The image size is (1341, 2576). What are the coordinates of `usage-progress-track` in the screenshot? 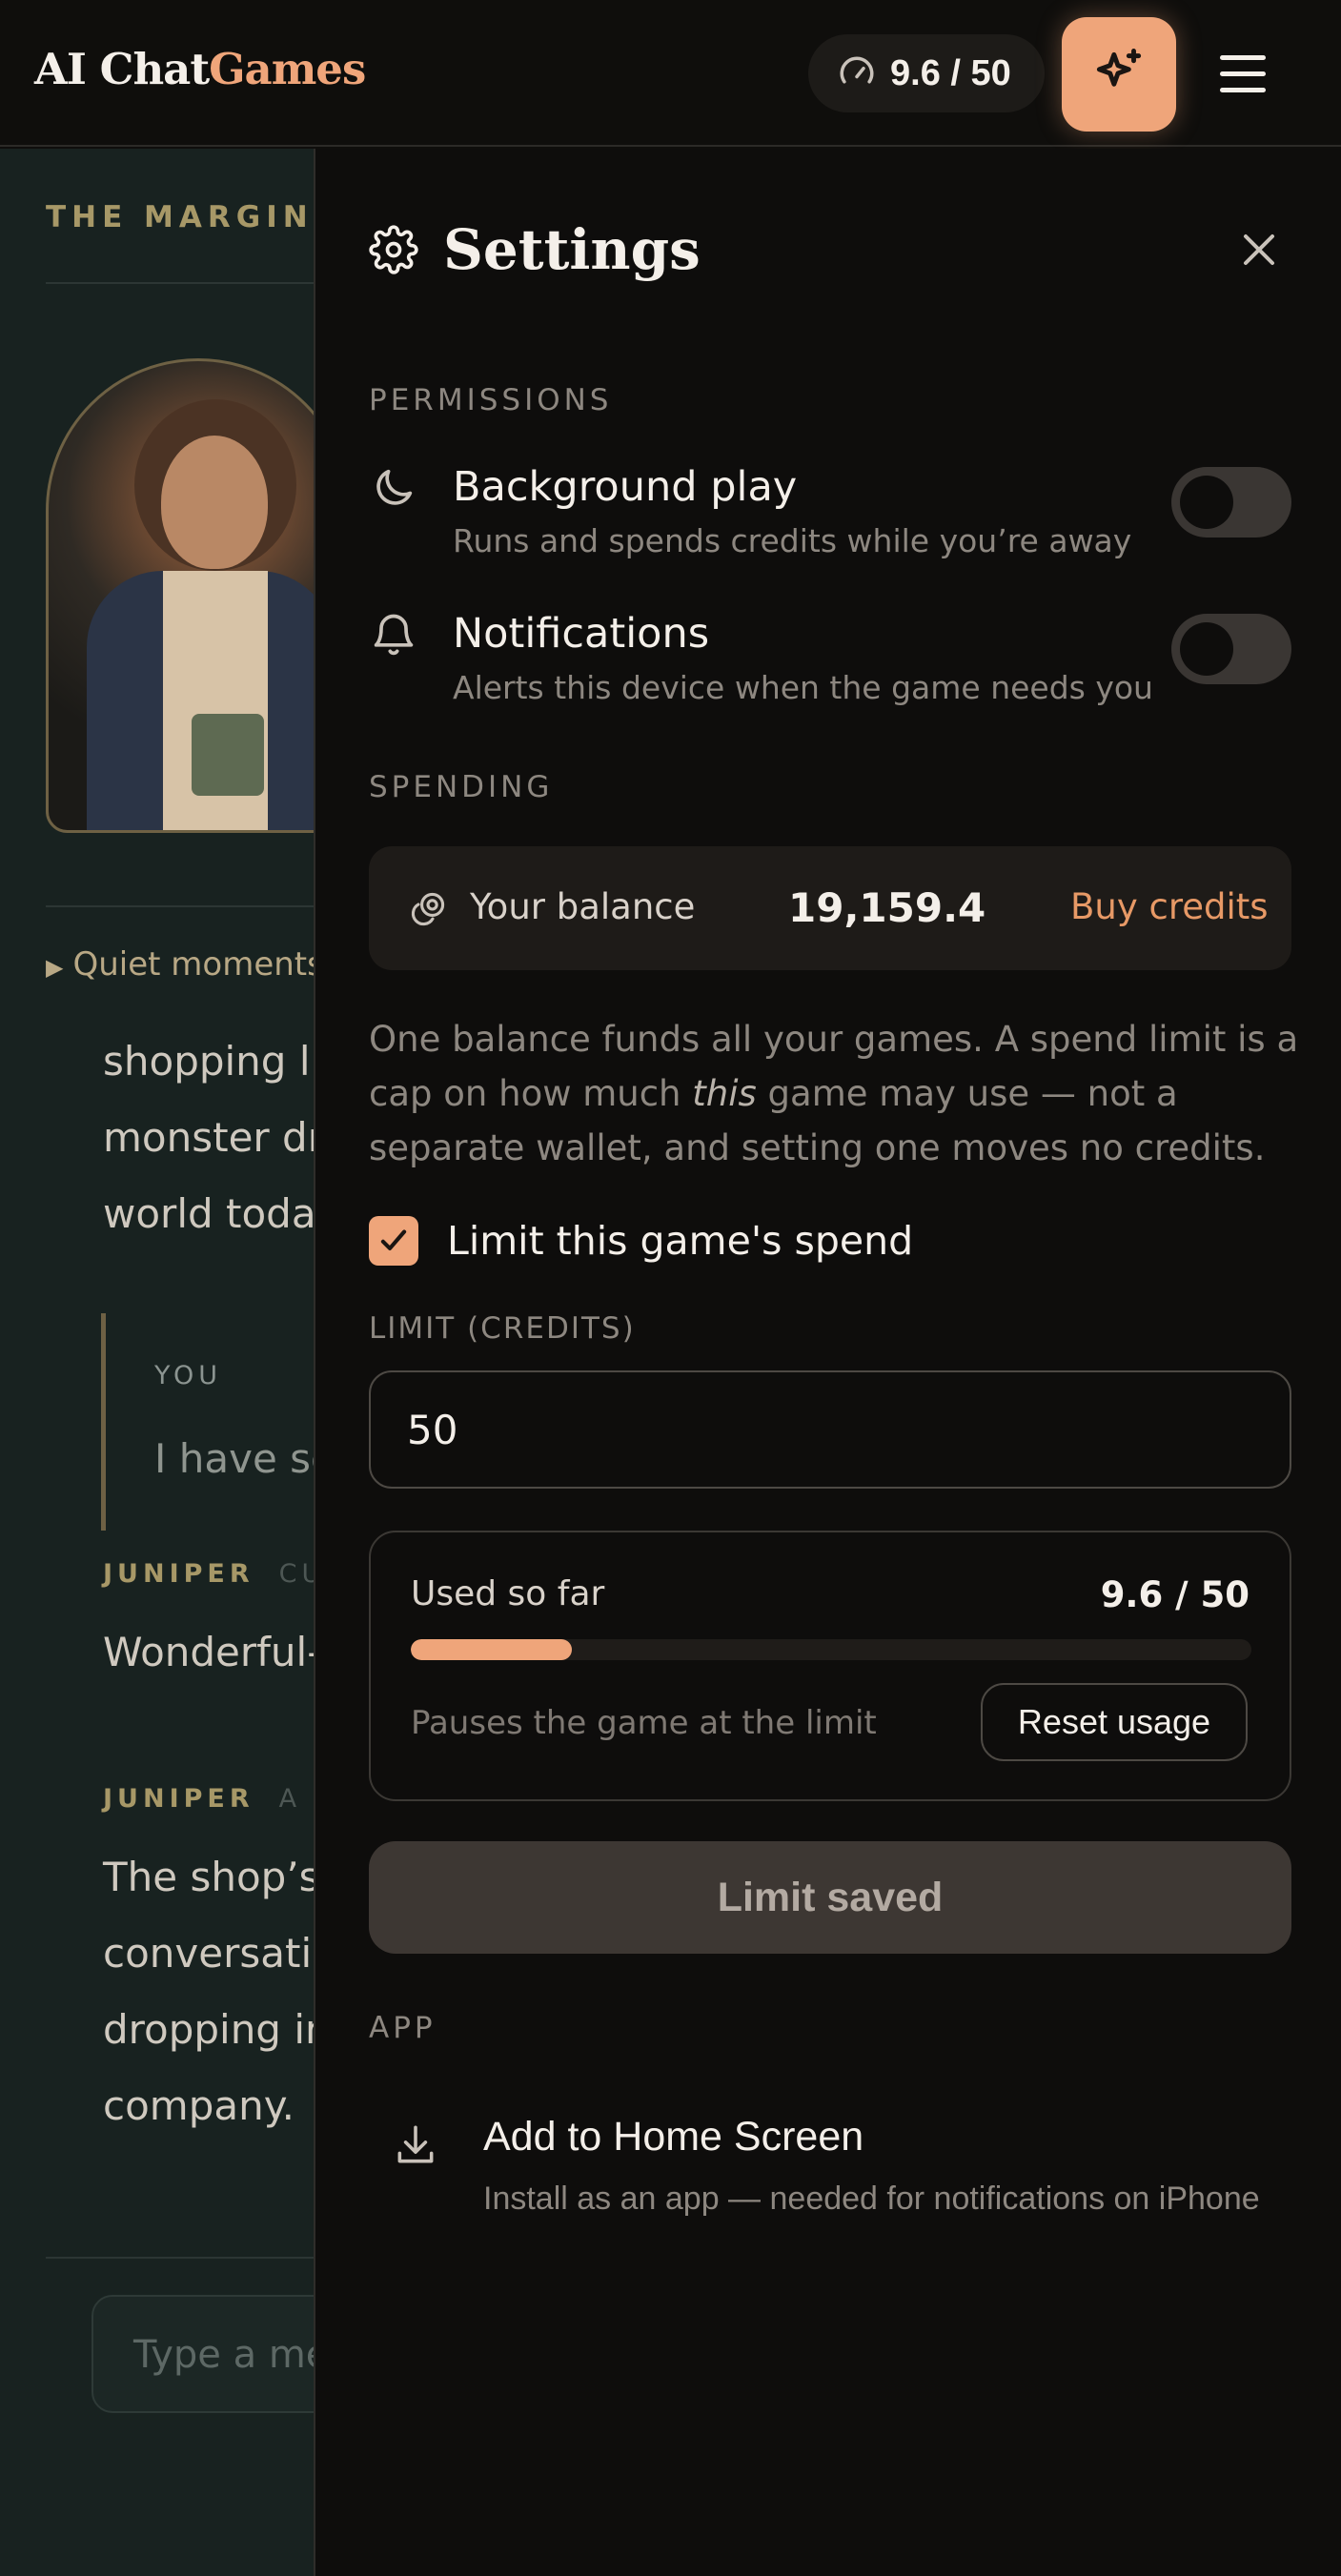 It's located at (831, 1649).